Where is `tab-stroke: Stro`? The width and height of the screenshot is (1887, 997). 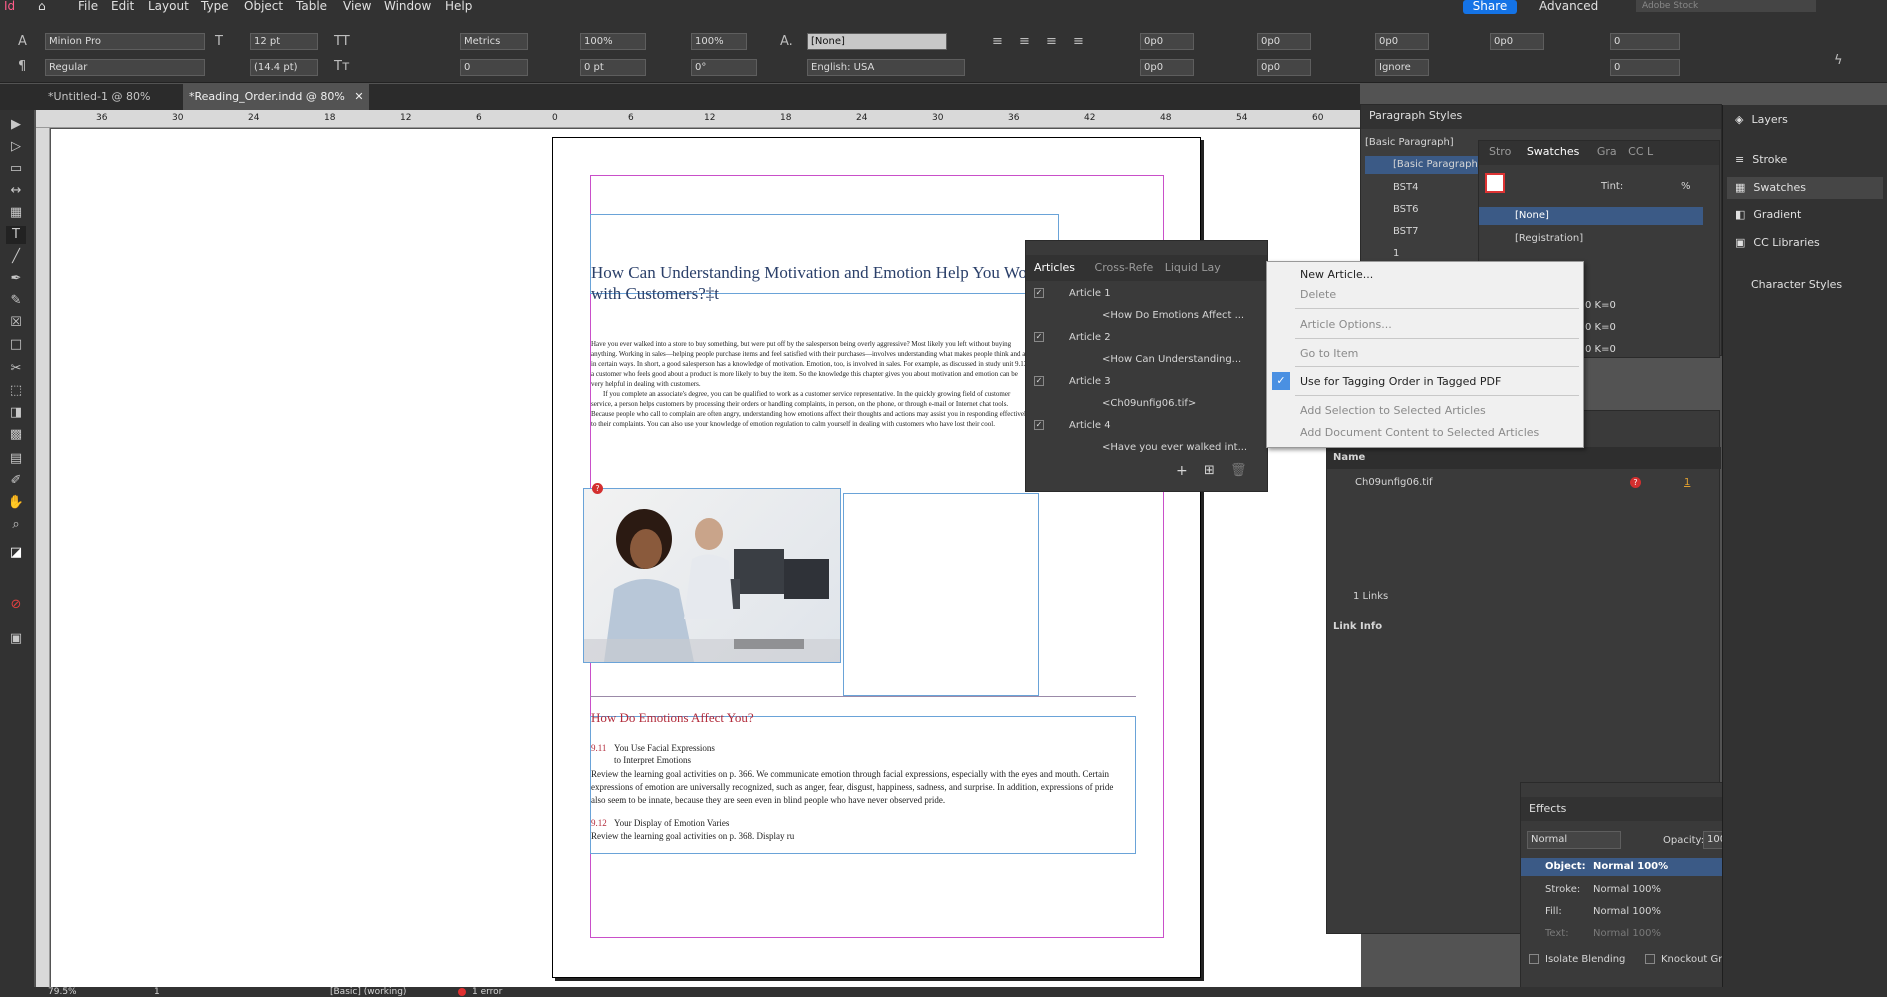
tab-stroke: Stro is located at coordinates (1500, 151).